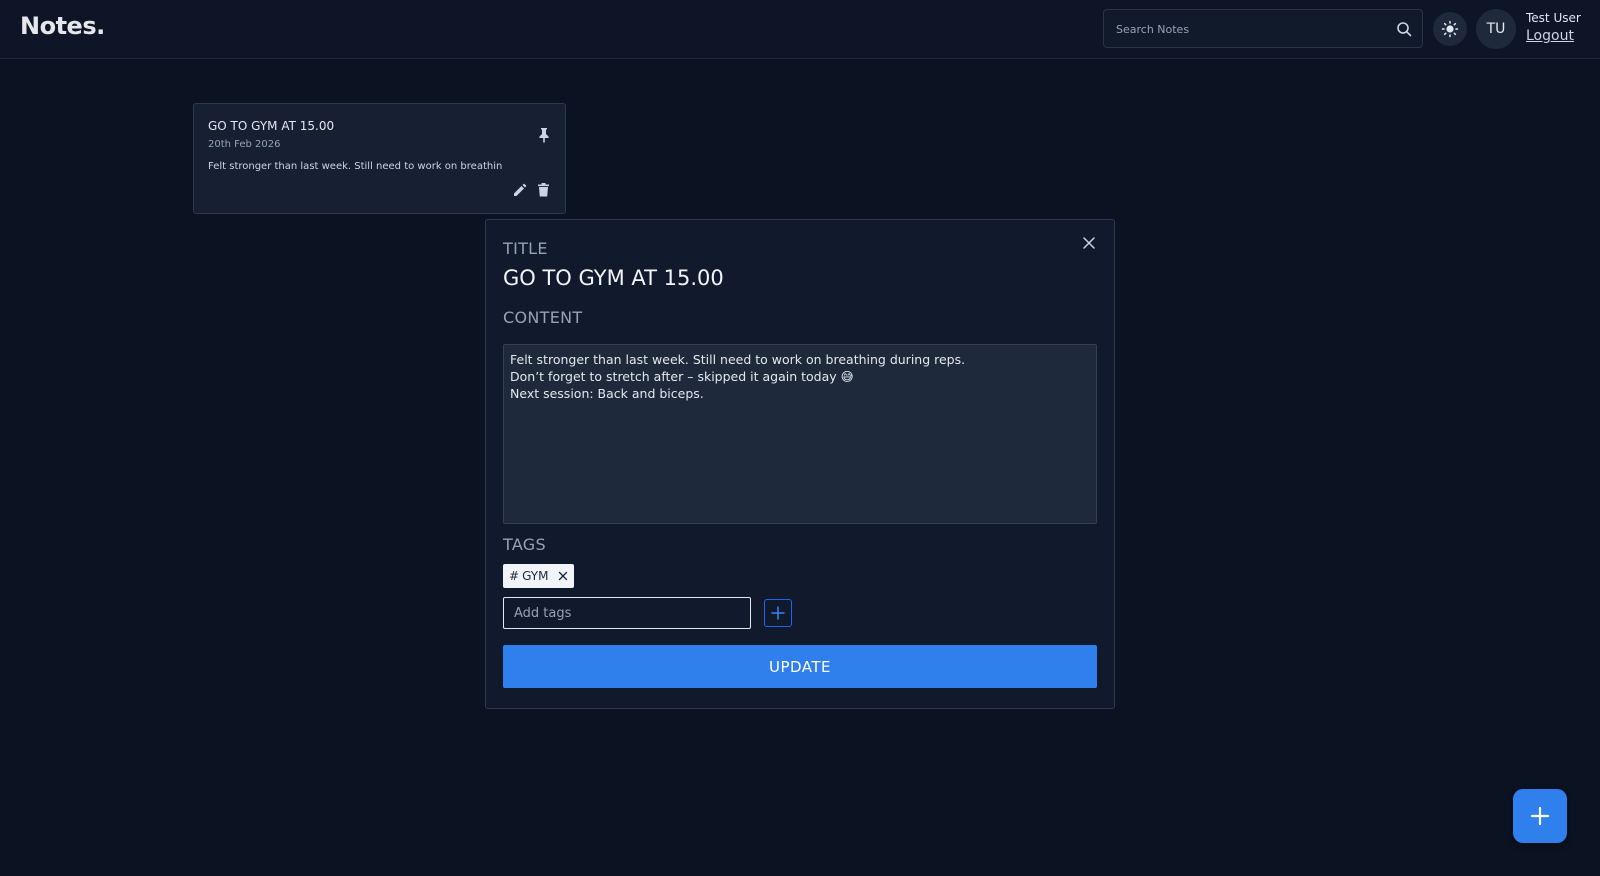  Describe the element at coordinates (613, 278) in the screenshot. I see `title-value: GO TO GYM AT 15.00` at that location.